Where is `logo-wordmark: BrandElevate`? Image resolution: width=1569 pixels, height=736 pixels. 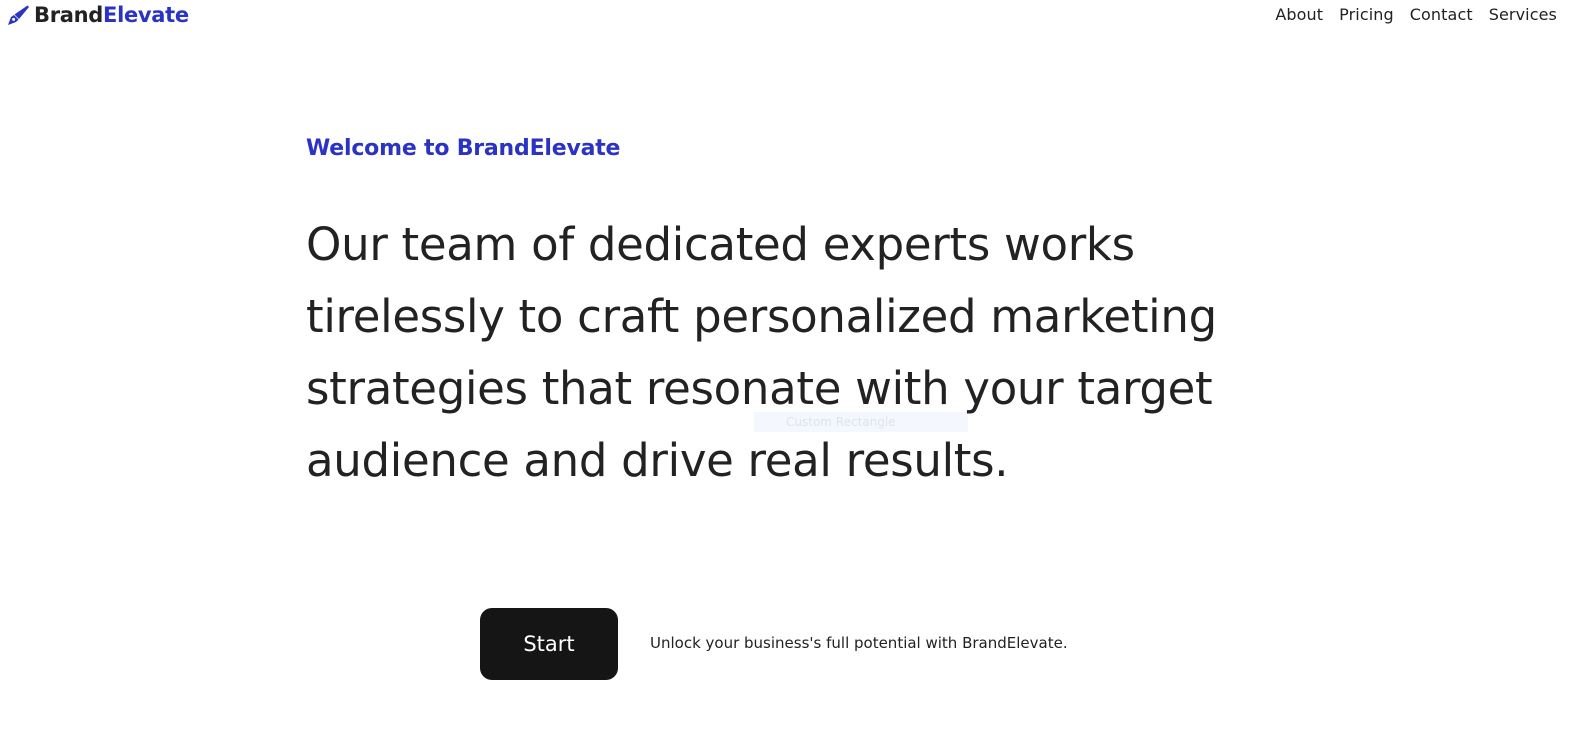
logo-wordmark: BrandElevate is located at coordinates (111, 15).